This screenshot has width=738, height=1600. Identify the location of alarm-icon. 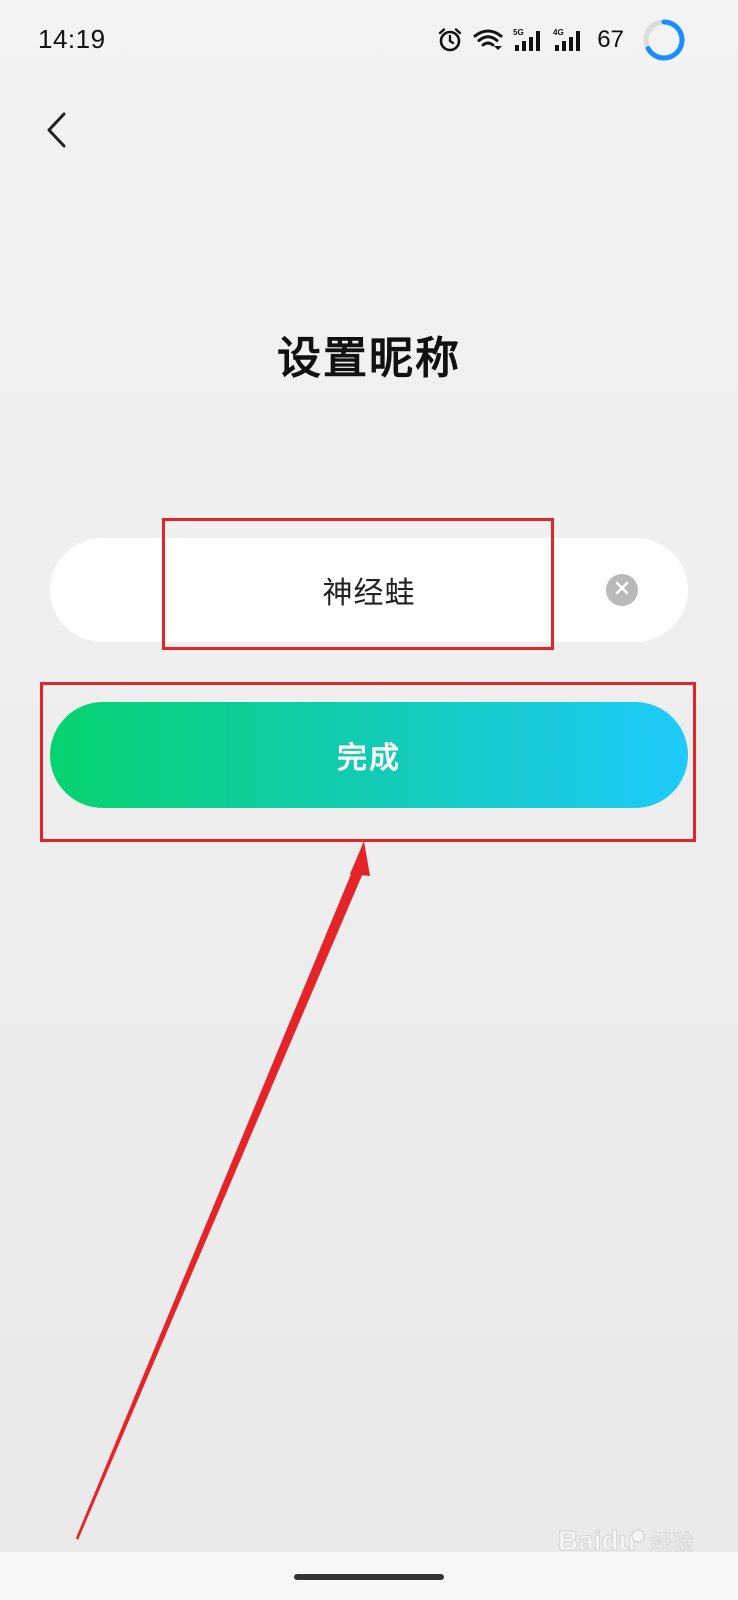
(450, 40).